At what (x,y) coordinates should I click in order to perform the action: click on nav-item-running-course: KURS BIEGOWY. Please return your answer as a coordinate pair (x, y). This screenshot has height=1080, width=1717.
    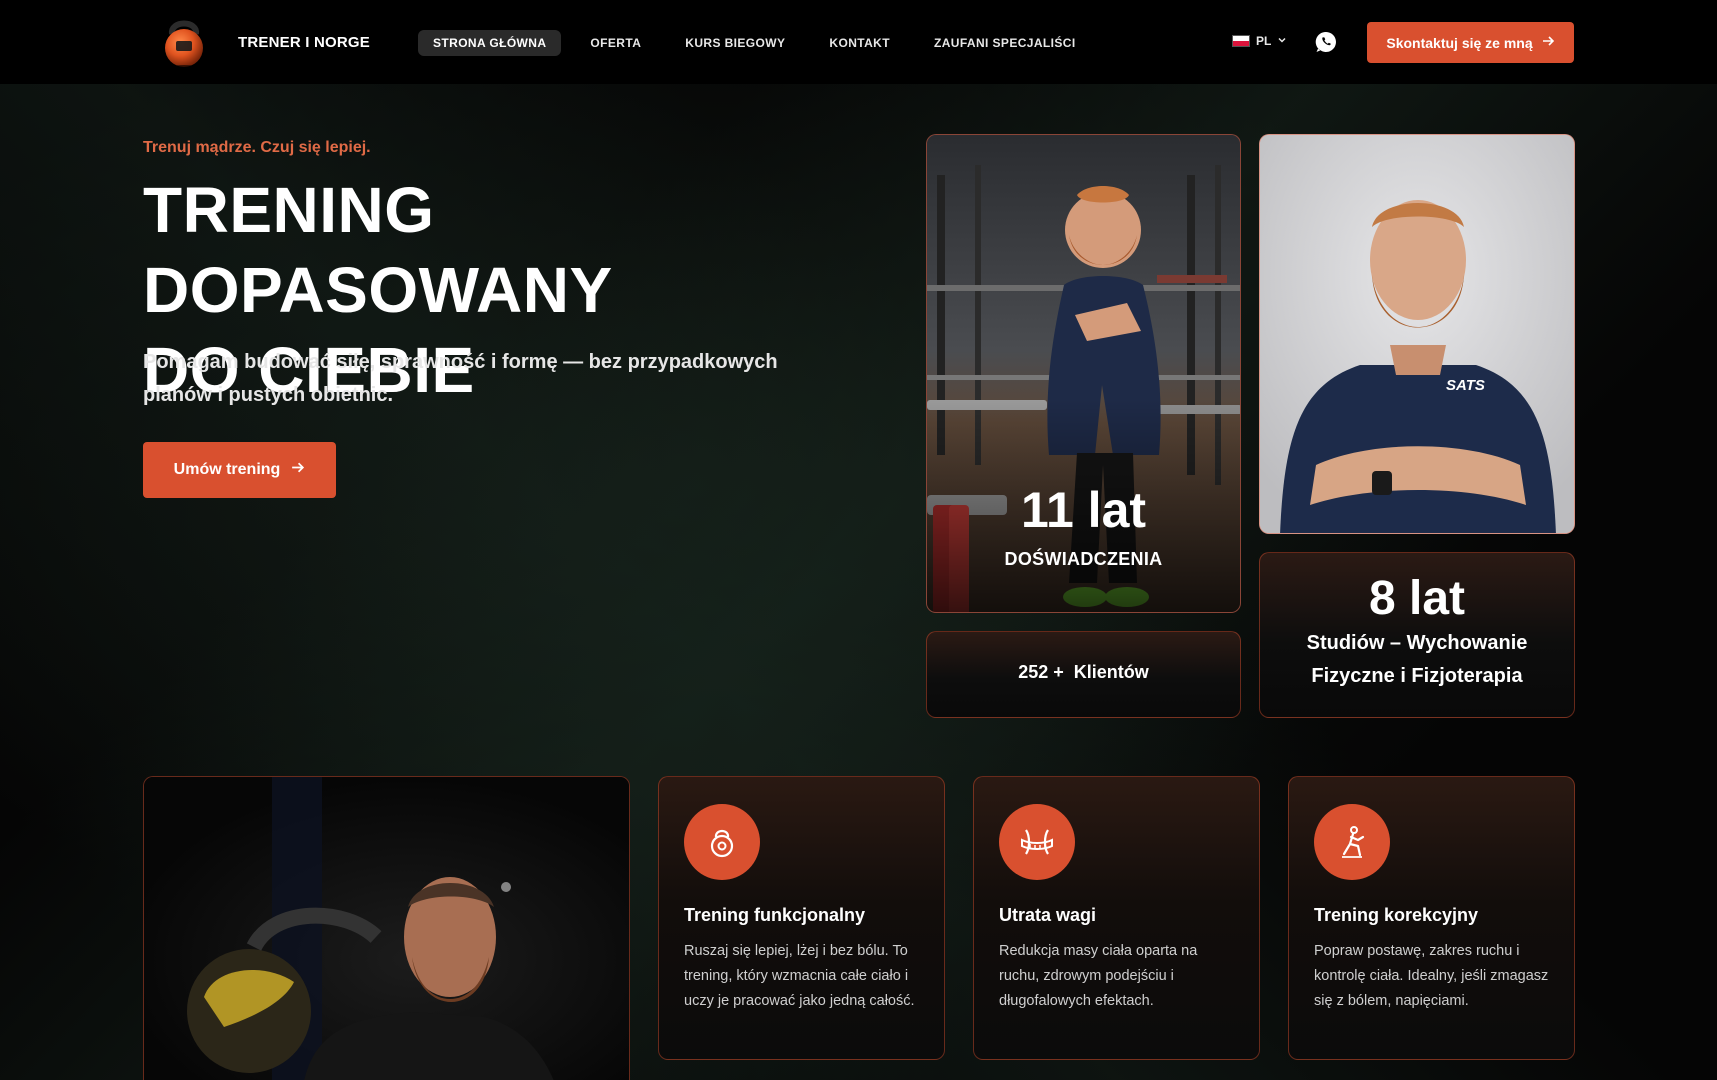
    Looking at the image, I should click on (735, 43).